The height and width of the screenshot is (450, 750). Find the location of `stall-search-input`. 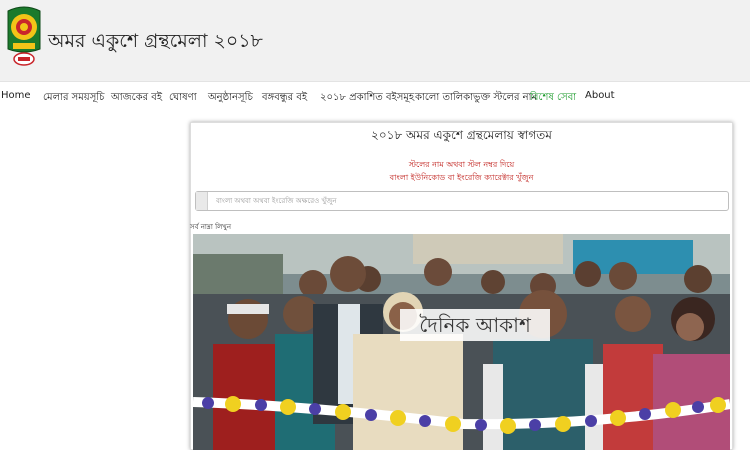

stall-search-input is located at coordinates (467, 201).